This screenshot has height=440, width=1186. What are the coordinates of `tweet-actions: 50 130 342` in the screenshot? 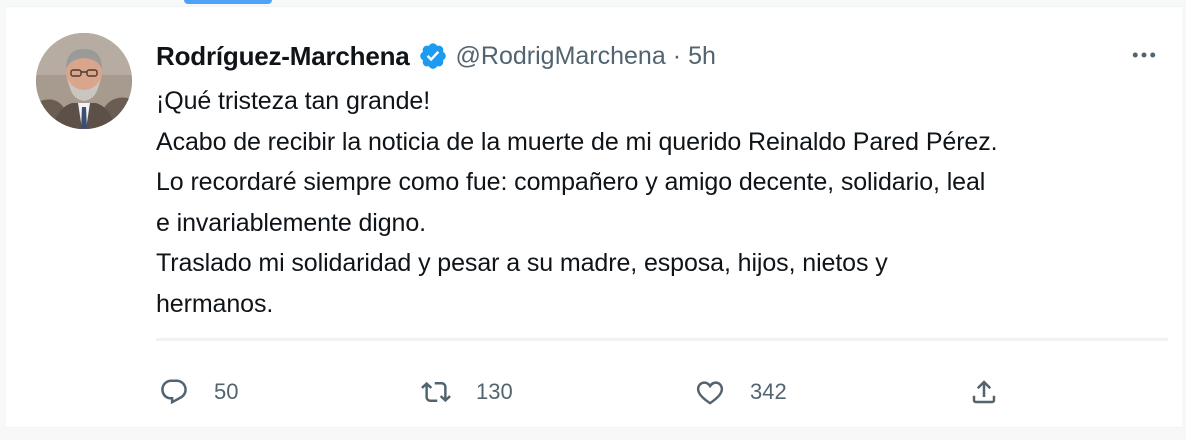 It's located at (586, 392).